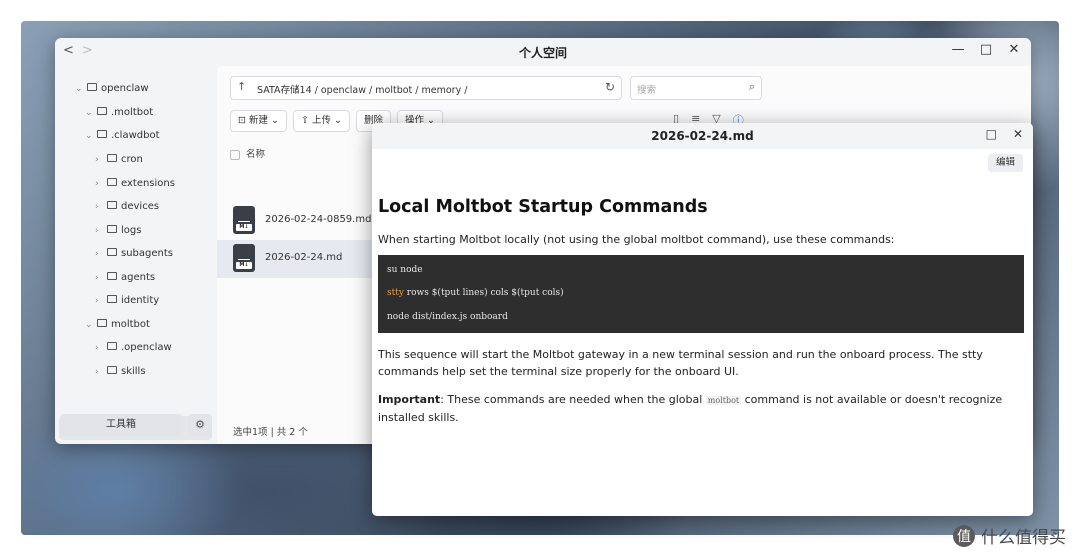 This screenshot has height=556, width=1080. I want to click on tree-item-extensions: › extensions, so click(135, 184).